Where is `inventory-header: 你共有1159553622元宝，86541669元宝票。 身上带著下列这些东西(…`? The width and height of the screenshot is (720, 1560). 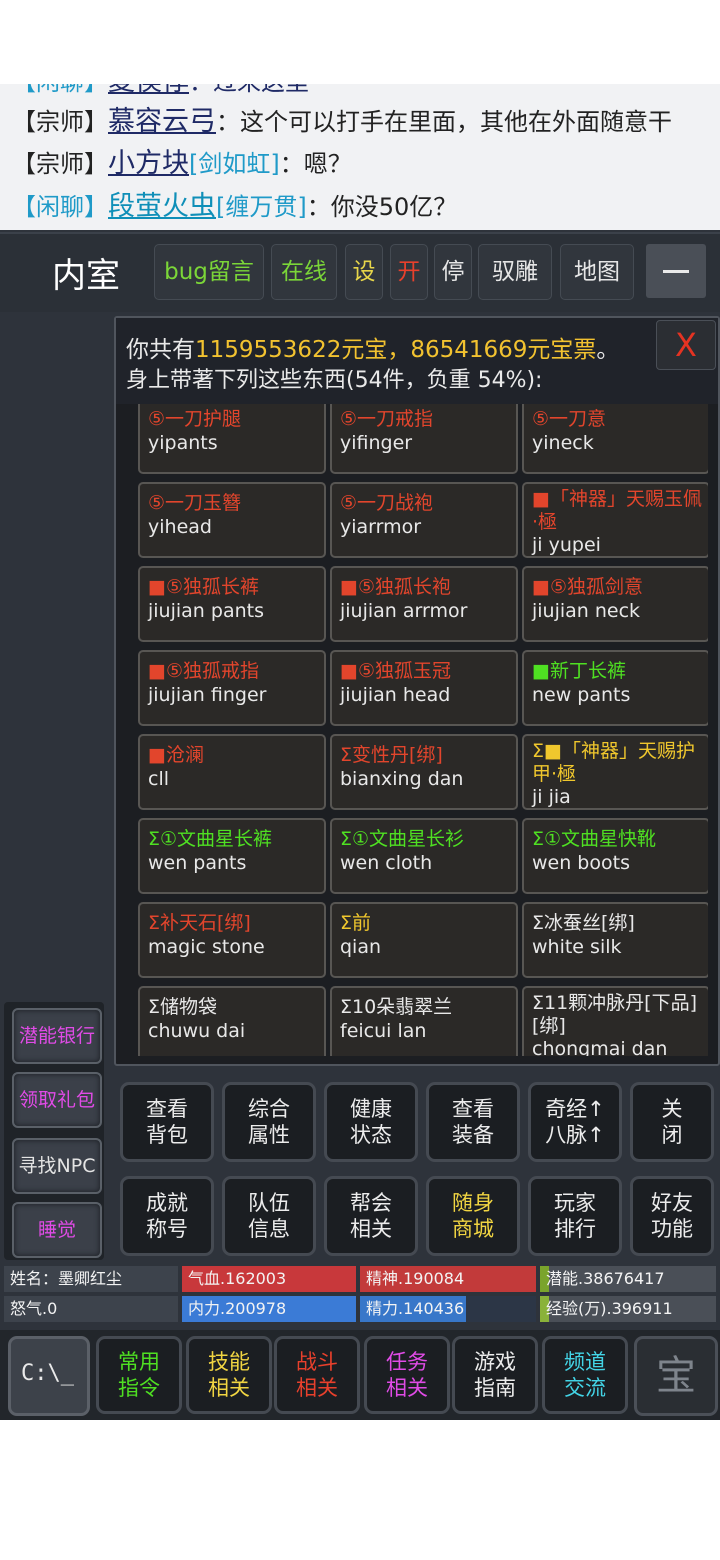 inventory-header: 你共有1159553622元宝，86541669元宝票。 身上带著下列这些东西(… is located at coordinates (417, 361).